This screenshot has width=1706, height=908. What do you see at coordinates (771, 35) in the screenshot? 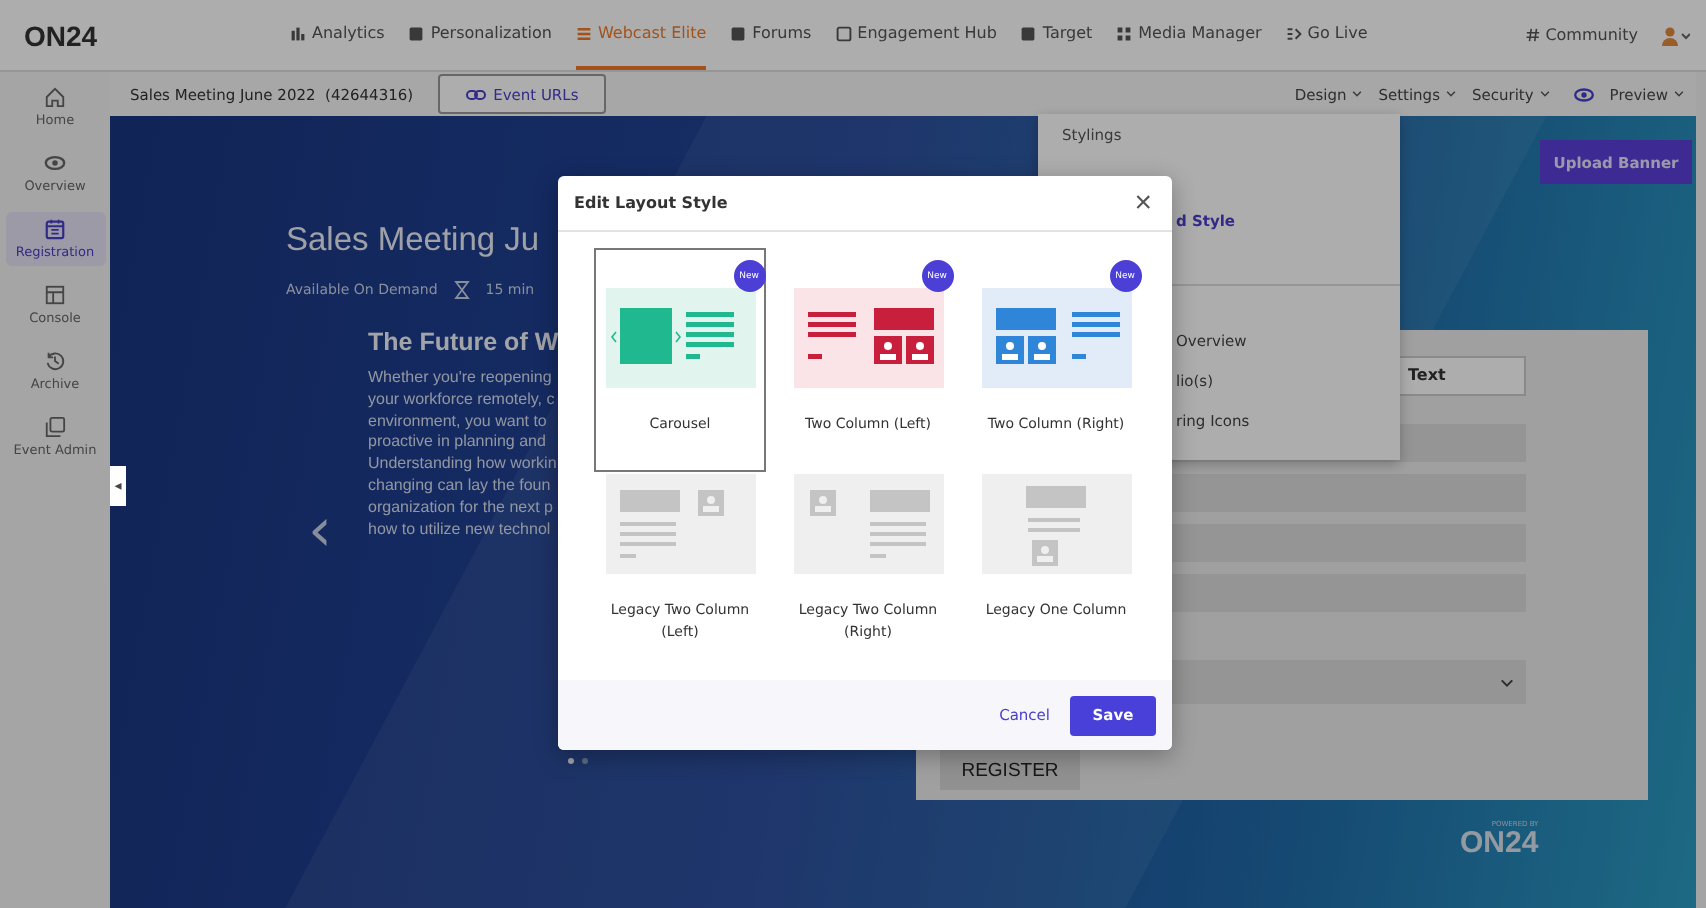
I see `nav-tab: Forums` at bounding box center [771, 35].